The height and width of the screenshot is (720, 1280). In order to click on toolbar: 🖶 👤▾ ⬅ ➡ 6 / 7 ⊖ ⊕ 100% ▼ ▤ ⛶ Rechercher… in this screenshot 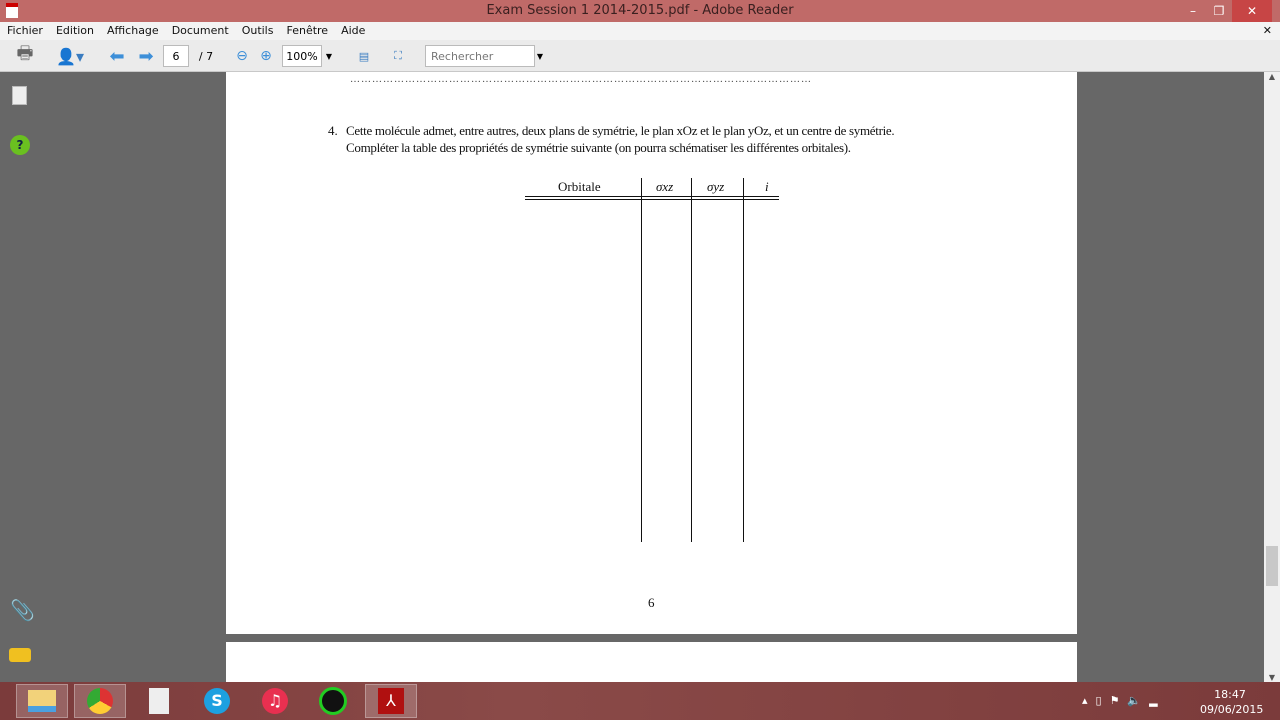, I will do `click(640, 56)`.